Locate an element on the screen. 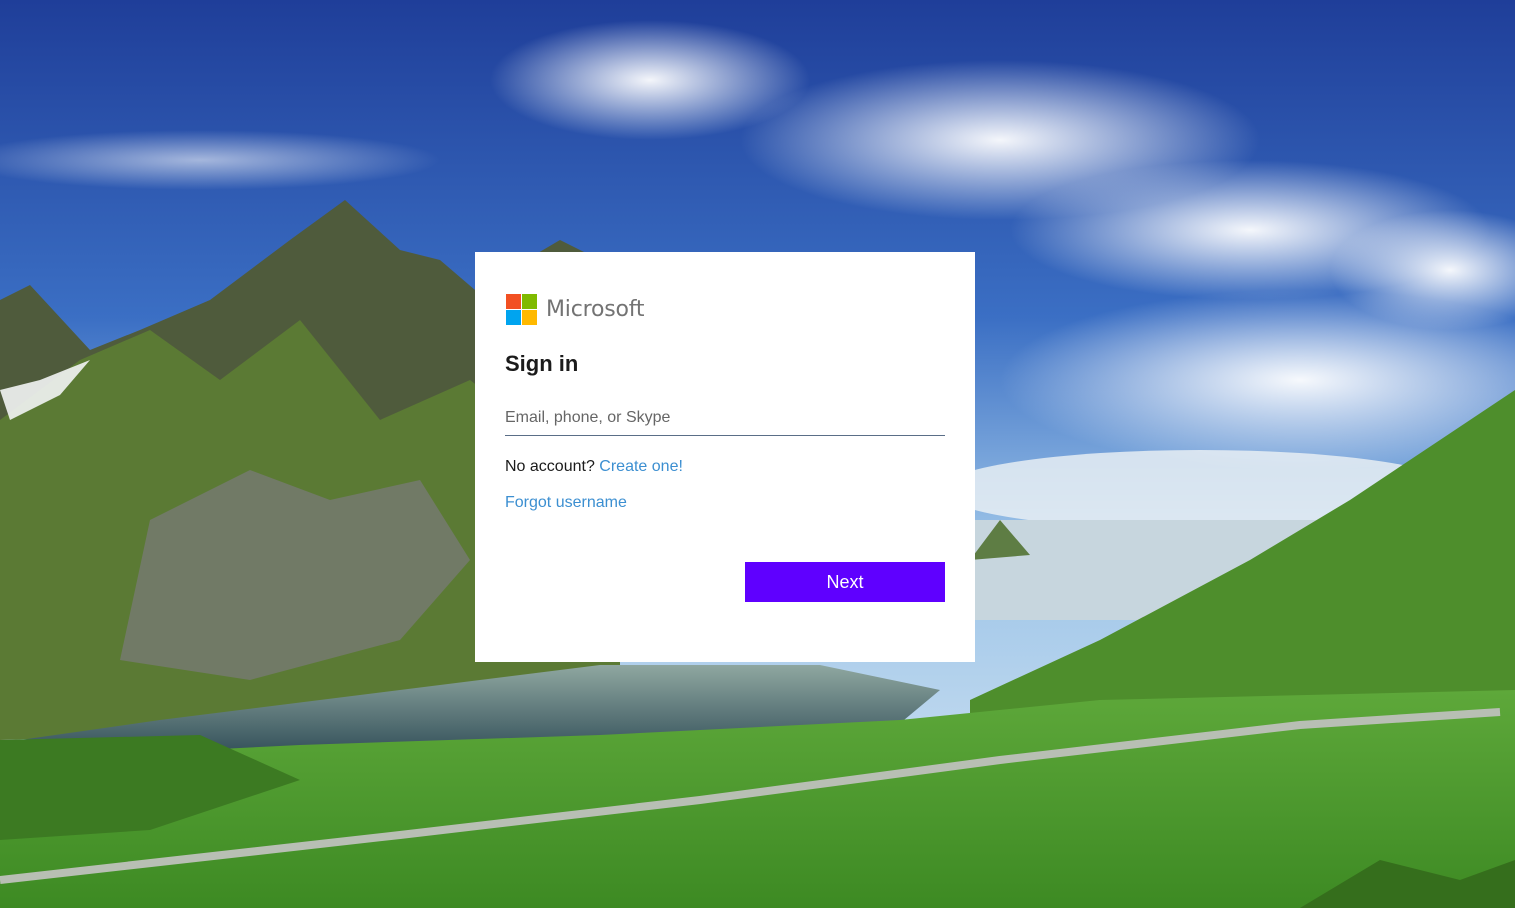 Image resolution: width=1515 pixels, height=908 pixels. logo-square-green is located at coordinates (529, 301).